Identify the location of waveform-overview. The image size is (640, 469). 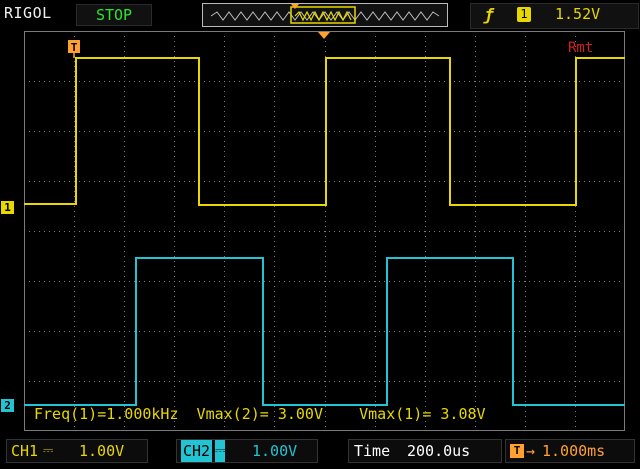
(325, 14).